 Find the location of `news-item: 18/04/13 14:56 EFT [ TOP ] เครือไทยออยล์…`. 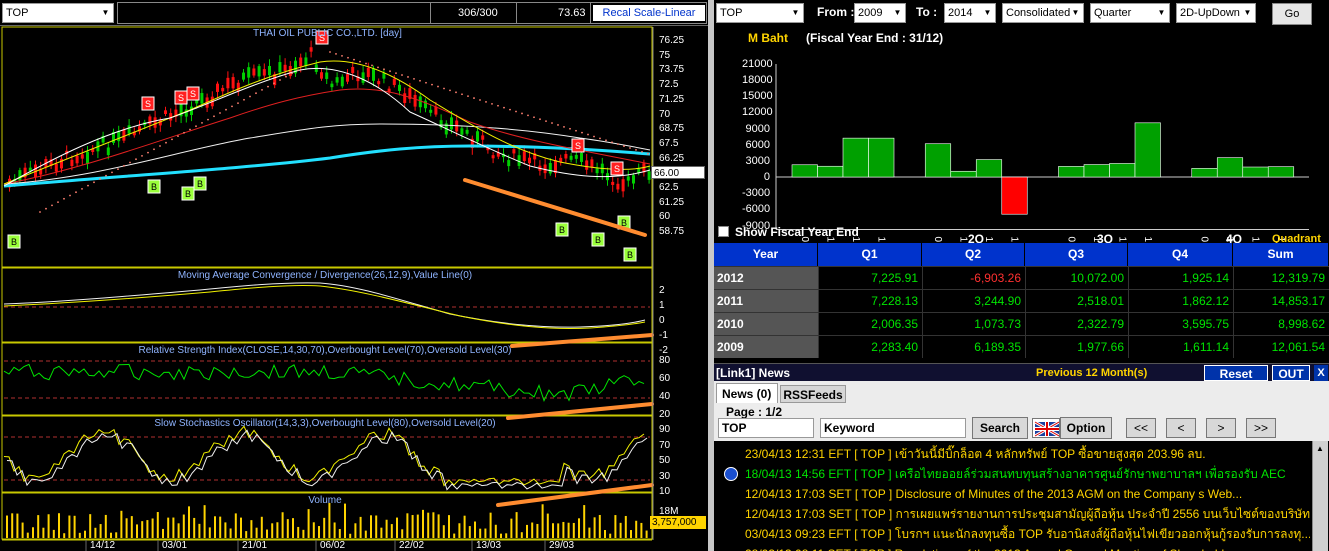

news-item: 18/04/13 14:56 EFT [ TOP ] เครือไทยออยล์… is located at coordinates (1027, 474).